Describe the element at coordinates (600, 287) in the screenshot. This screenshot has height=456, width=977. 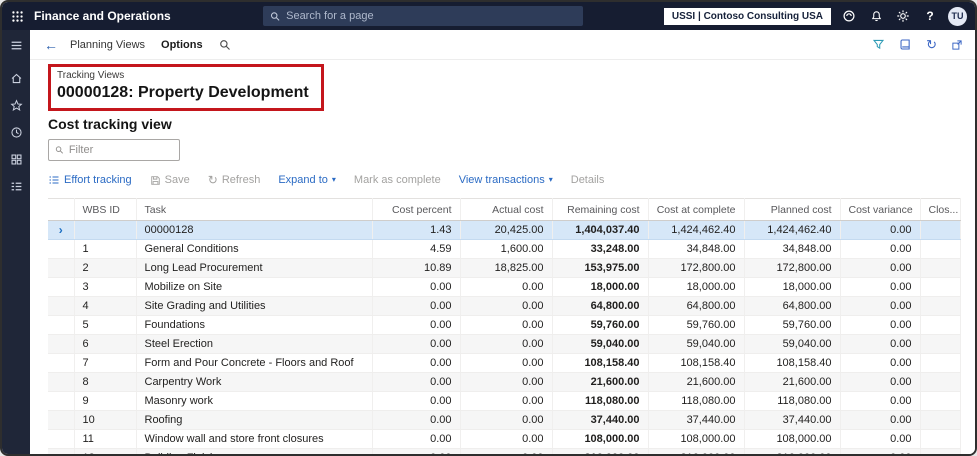
I see `cell-remaining_cost: 18,000.00` at that location.